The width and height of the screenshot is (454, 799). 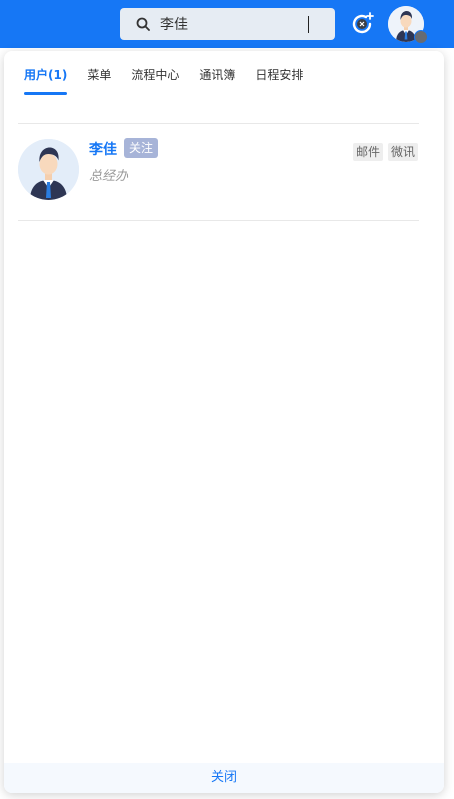 What do you see at coordinates (403, 152) in the screenshot?
I see `message-button: 微讯` at bounding box center [403, 152].